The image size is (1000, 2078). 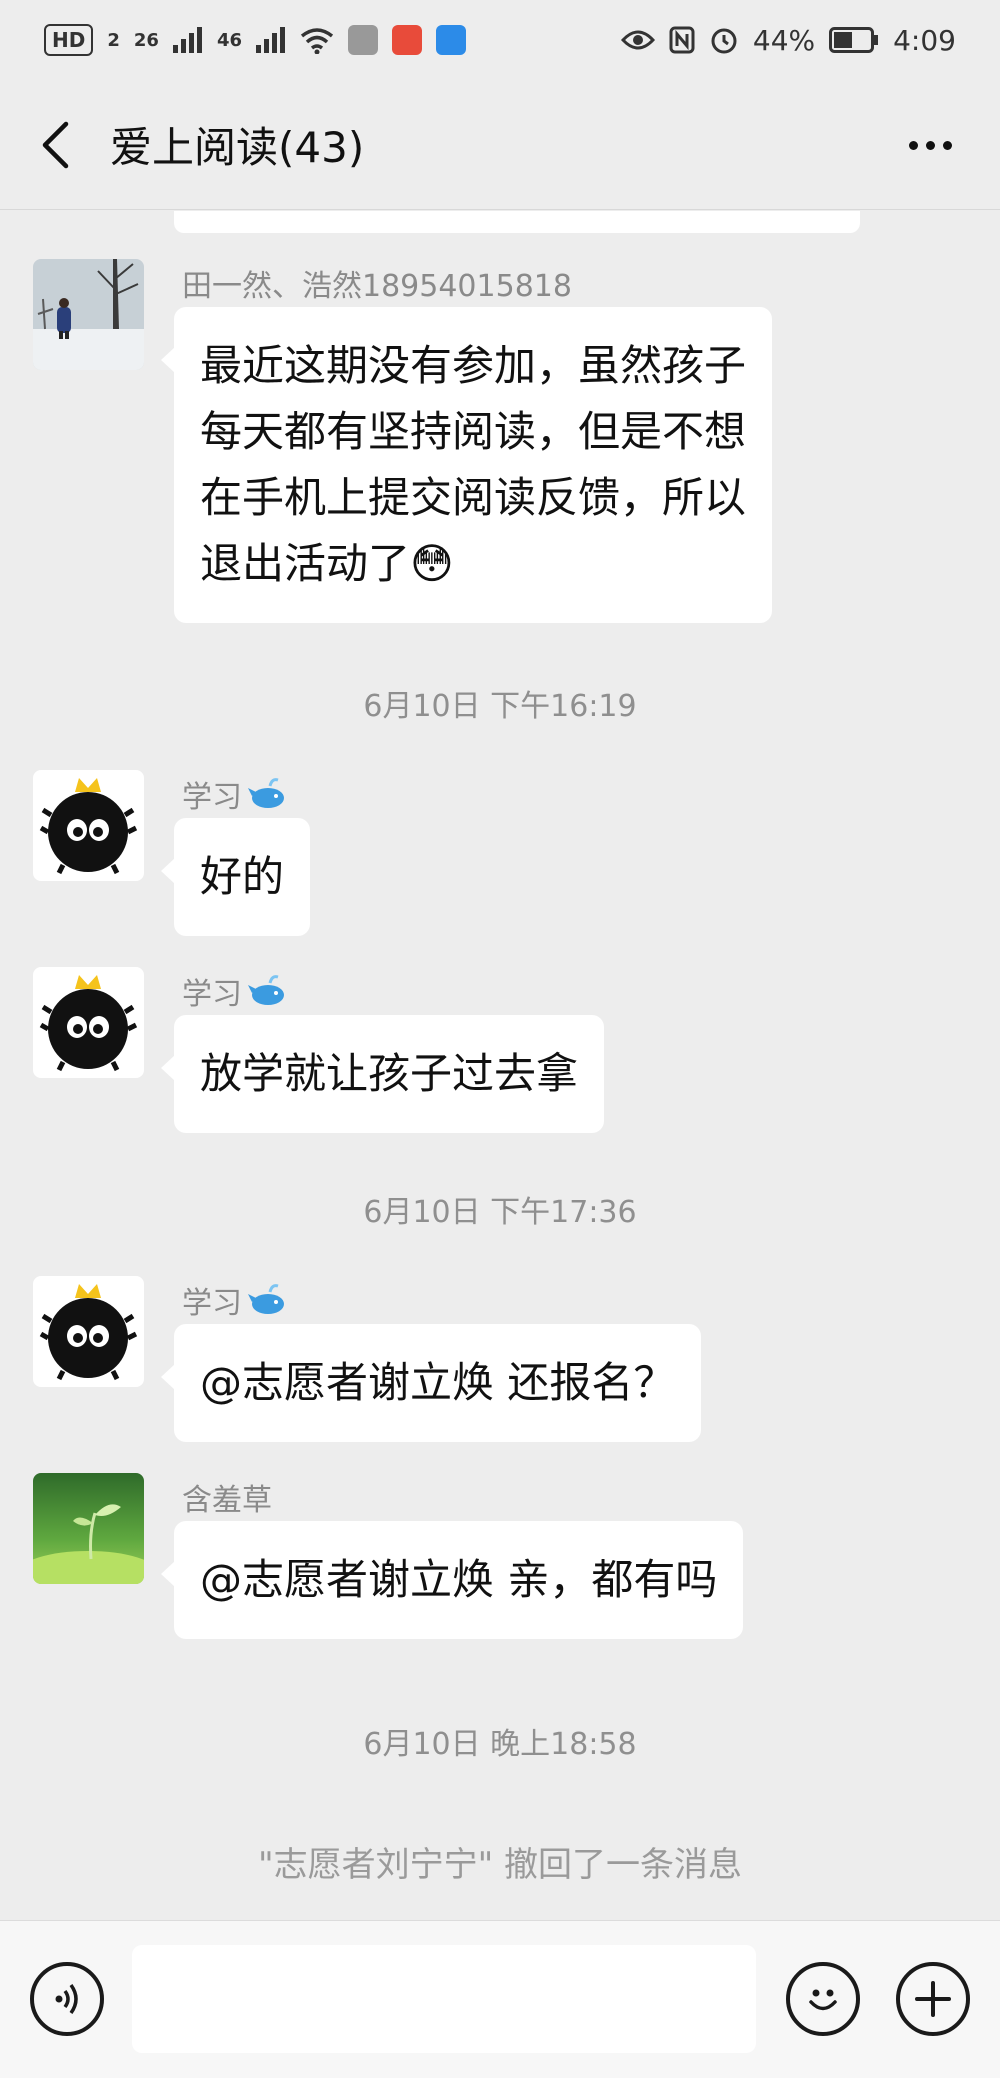 I want to click on status-left: HD 2 26 46, so click(x=255, y=40).